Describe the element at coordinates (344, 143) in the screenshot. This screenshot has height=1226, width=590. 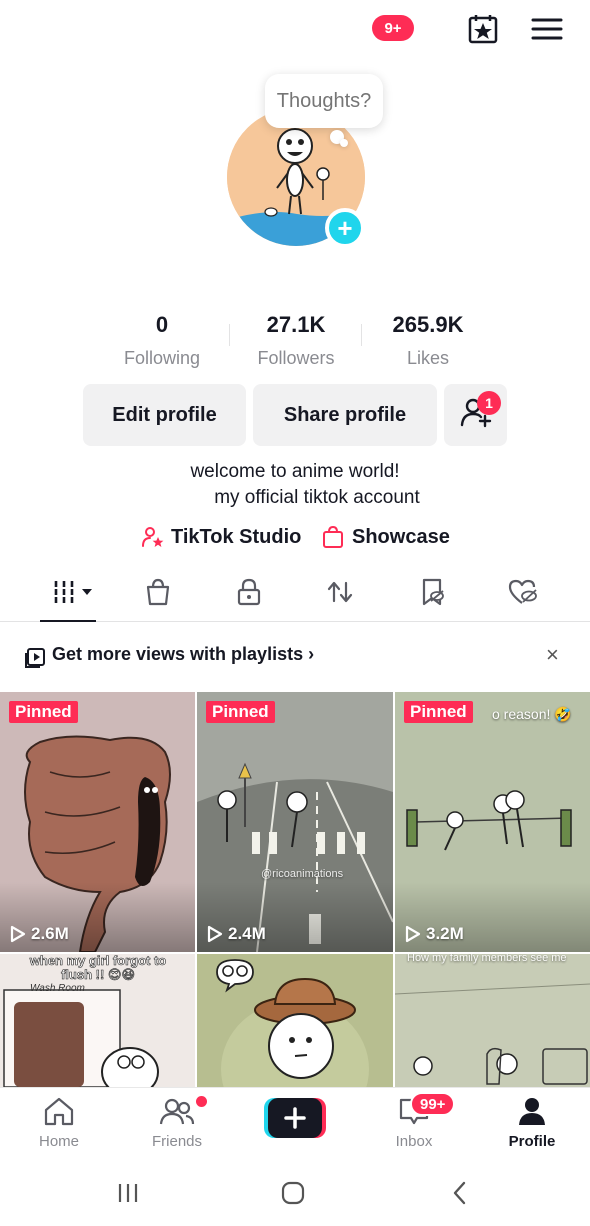
I see `bubble-dot` at that location.